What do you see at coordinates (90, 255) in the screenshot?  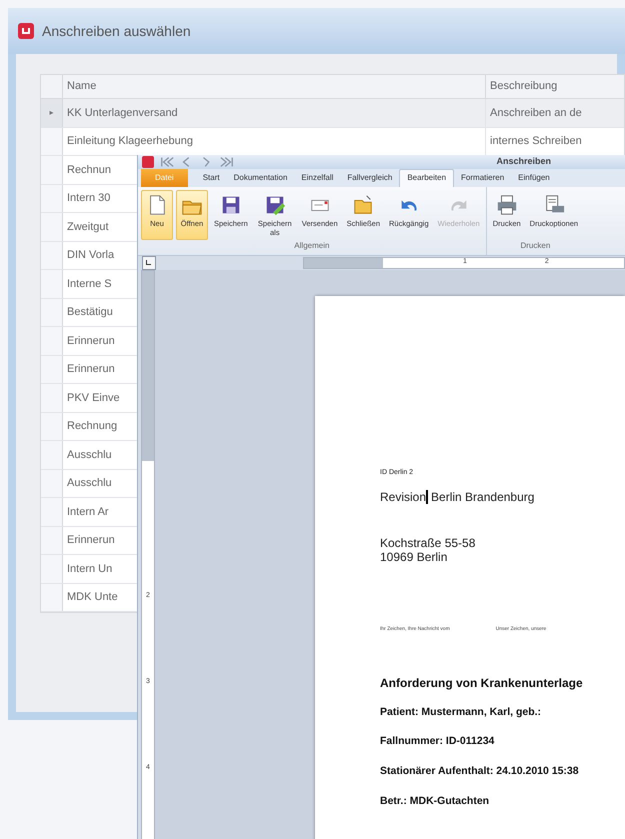 I see `table-cell-text: DIN Vorla` at bounding box center [90, 255].